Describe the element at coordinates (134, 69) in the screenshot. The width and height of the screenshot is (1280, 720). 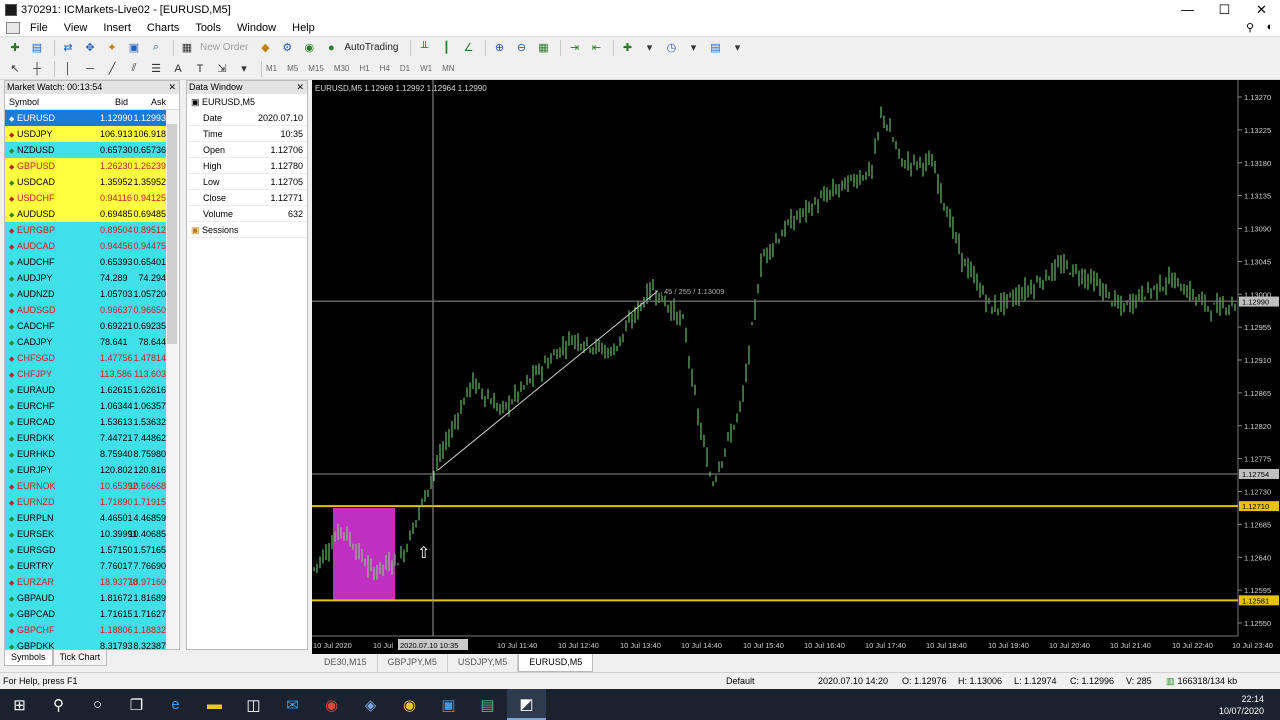
I see `channel-icon: ⫽` at that location.